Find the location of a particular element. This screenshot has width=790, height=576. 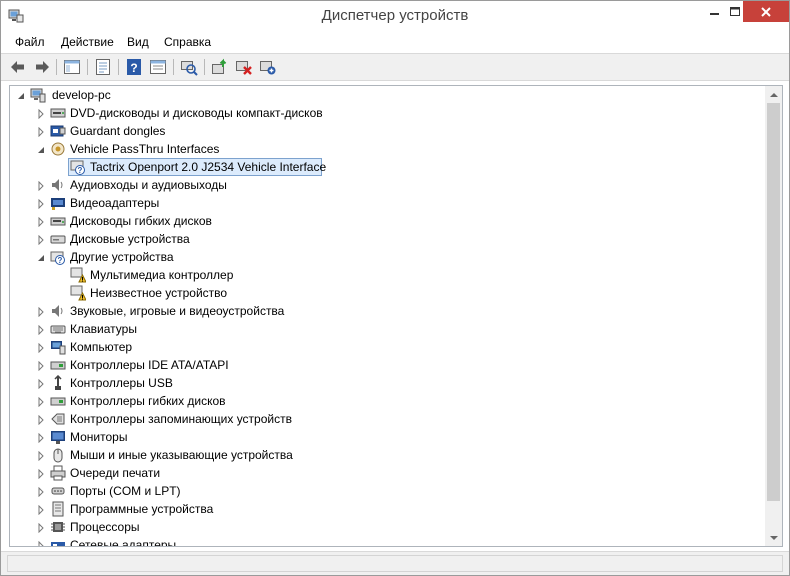

other-devices-icon: ? is located at coordinates (58, 257).